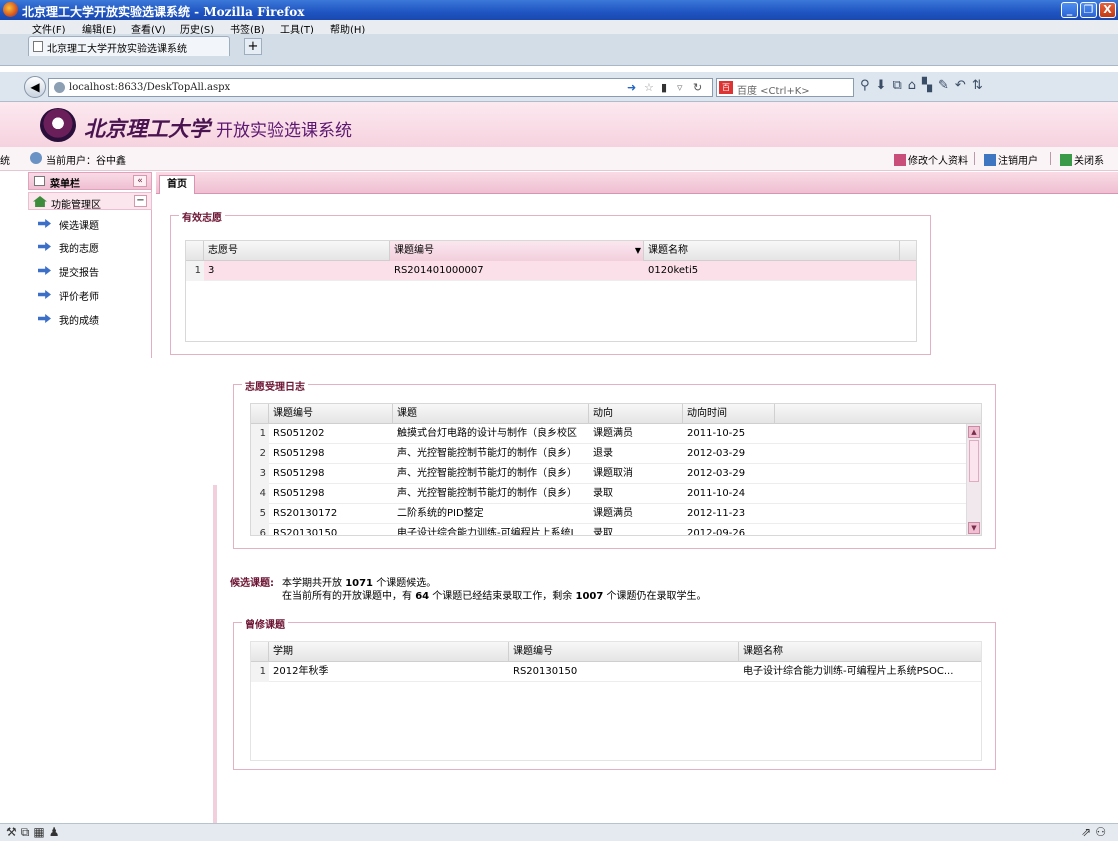  Describe the element at coordinates (380, 87) in the screenshot. I see `url-bar: localhost:8633/DeskTopAll.aspx ➜ ☆ ▮ ▿ ↻` at that location.